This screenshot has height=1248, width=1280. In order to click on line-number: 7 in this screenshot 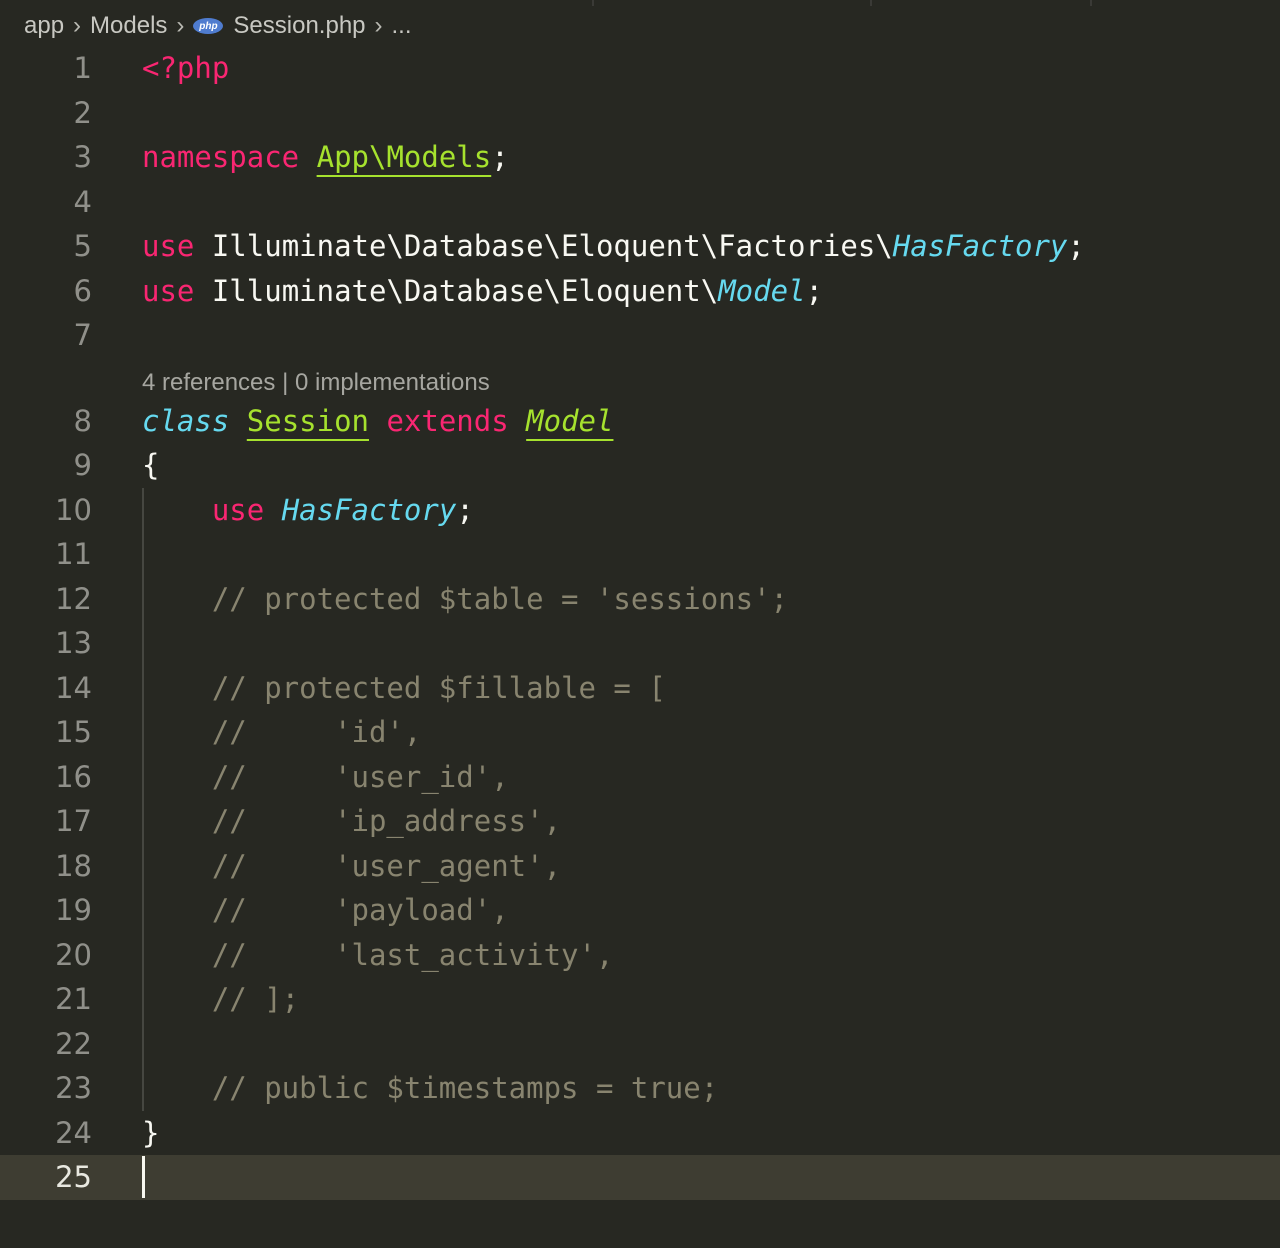, I will do `click(82, 335)`.